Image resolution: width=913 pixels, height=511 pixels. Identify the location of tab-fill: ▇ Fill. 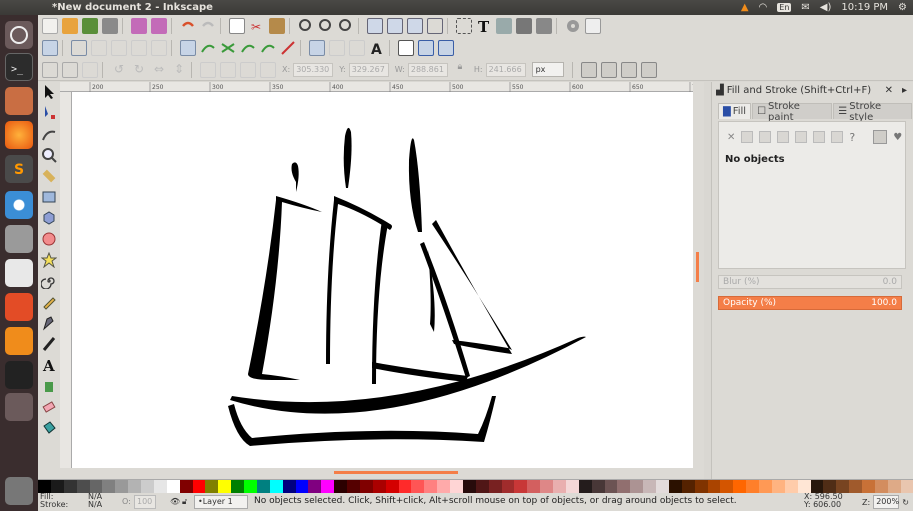
(735, 111).